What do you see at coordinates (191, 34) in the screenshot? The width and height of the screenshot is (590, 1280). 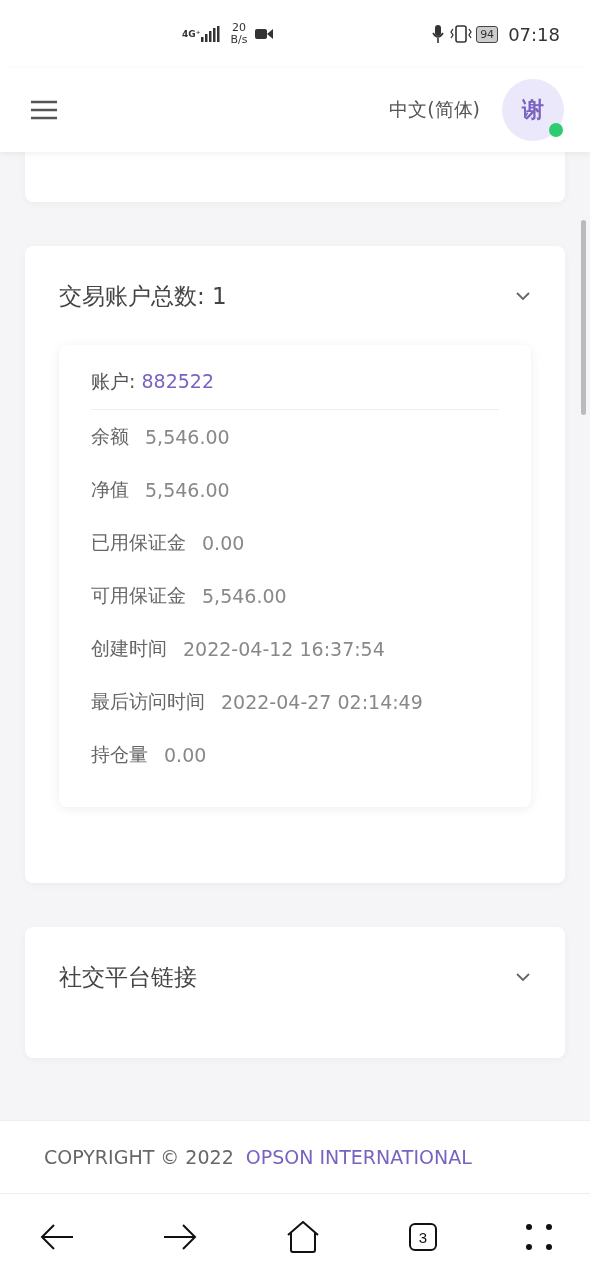 I see `network-type: 4G⁺` at bounding box center [191, 34].